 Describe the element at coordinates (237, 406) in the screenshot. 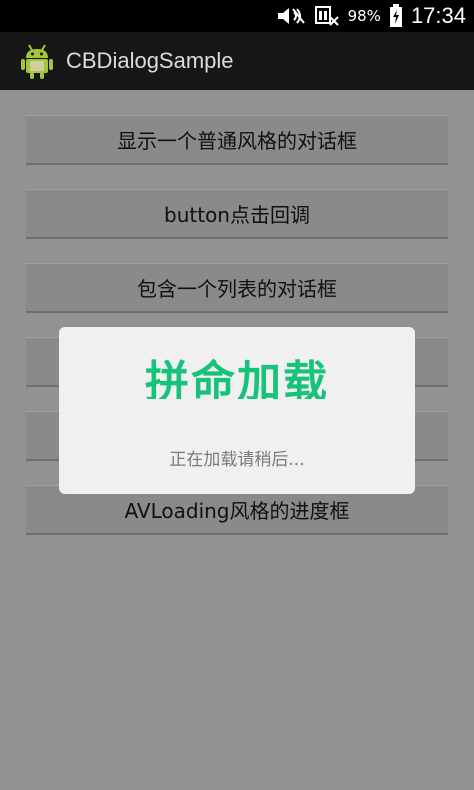

I see `loading-animation-mask` at that location.